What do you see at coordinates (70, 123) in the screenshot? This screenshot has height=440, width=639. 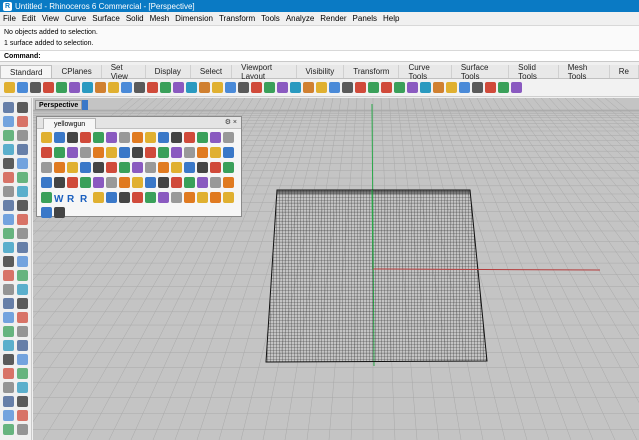 I see `panel-tab: yellowgun` at bounding box center [70, 123].